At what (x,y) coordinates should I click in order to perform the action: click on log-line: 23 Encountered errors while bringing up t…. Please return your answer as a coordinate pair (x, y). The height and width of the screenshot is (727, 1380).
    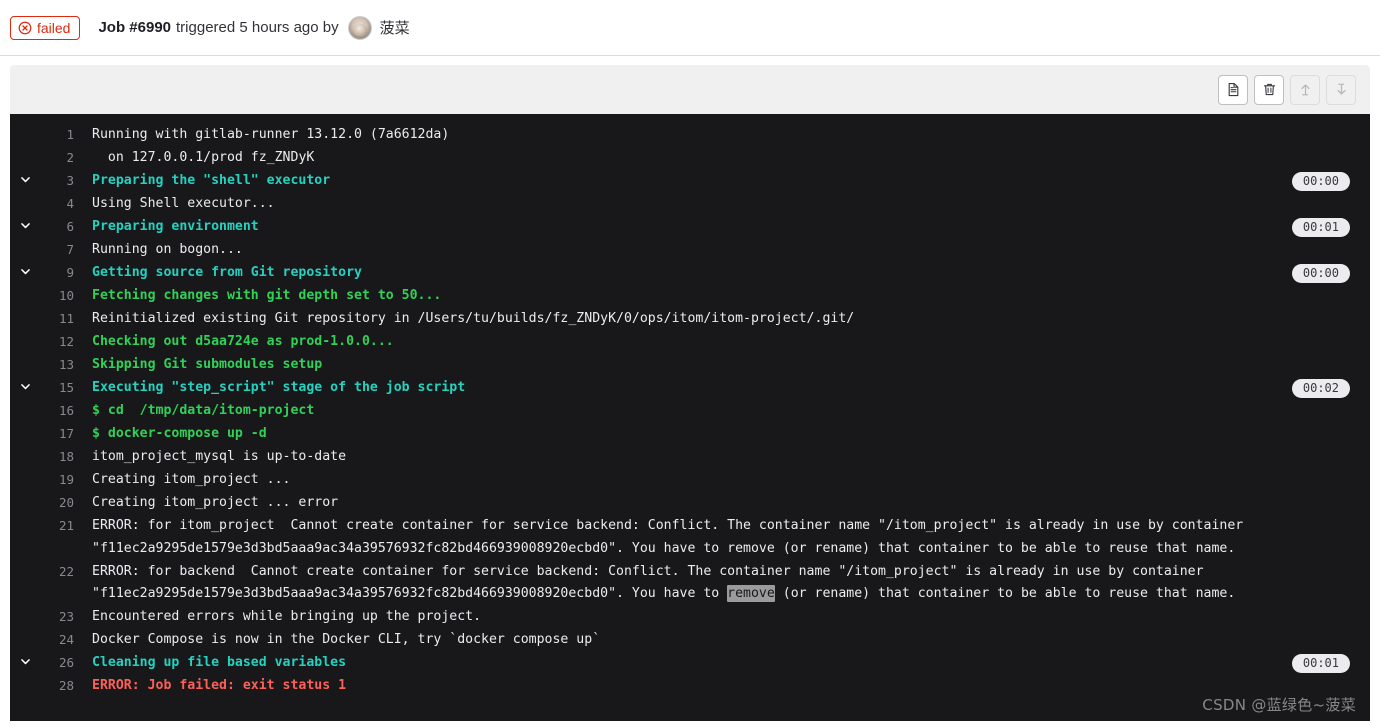
    Looking at the image, I should click on (690, 617).